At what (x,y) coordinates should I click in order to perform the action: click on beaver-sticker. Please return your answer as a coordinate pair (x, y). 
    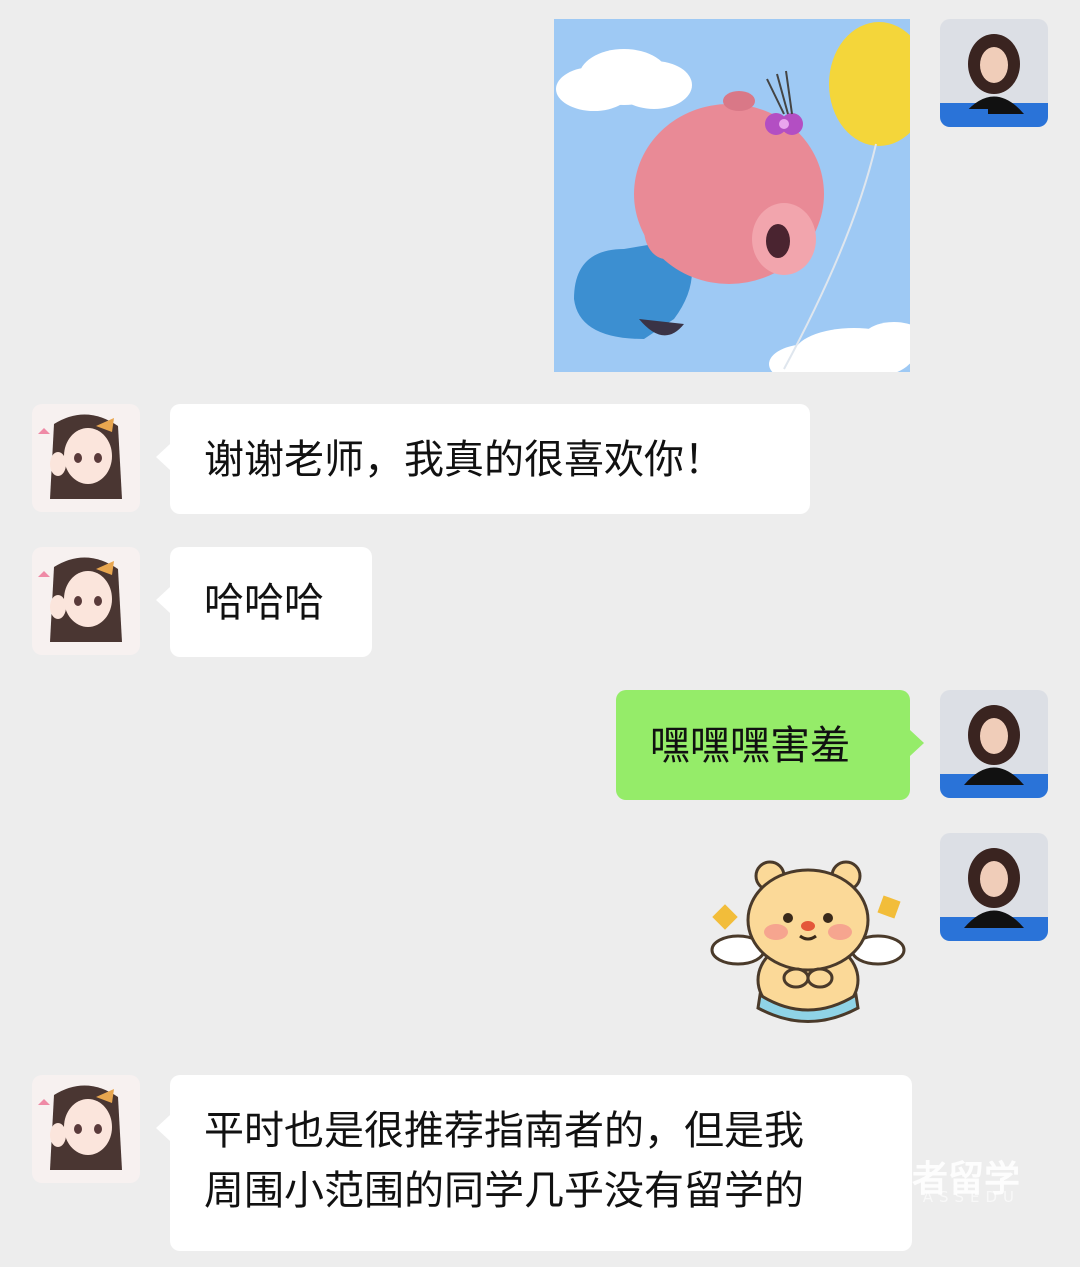
    Looking at the image, I should click on (732, 195).